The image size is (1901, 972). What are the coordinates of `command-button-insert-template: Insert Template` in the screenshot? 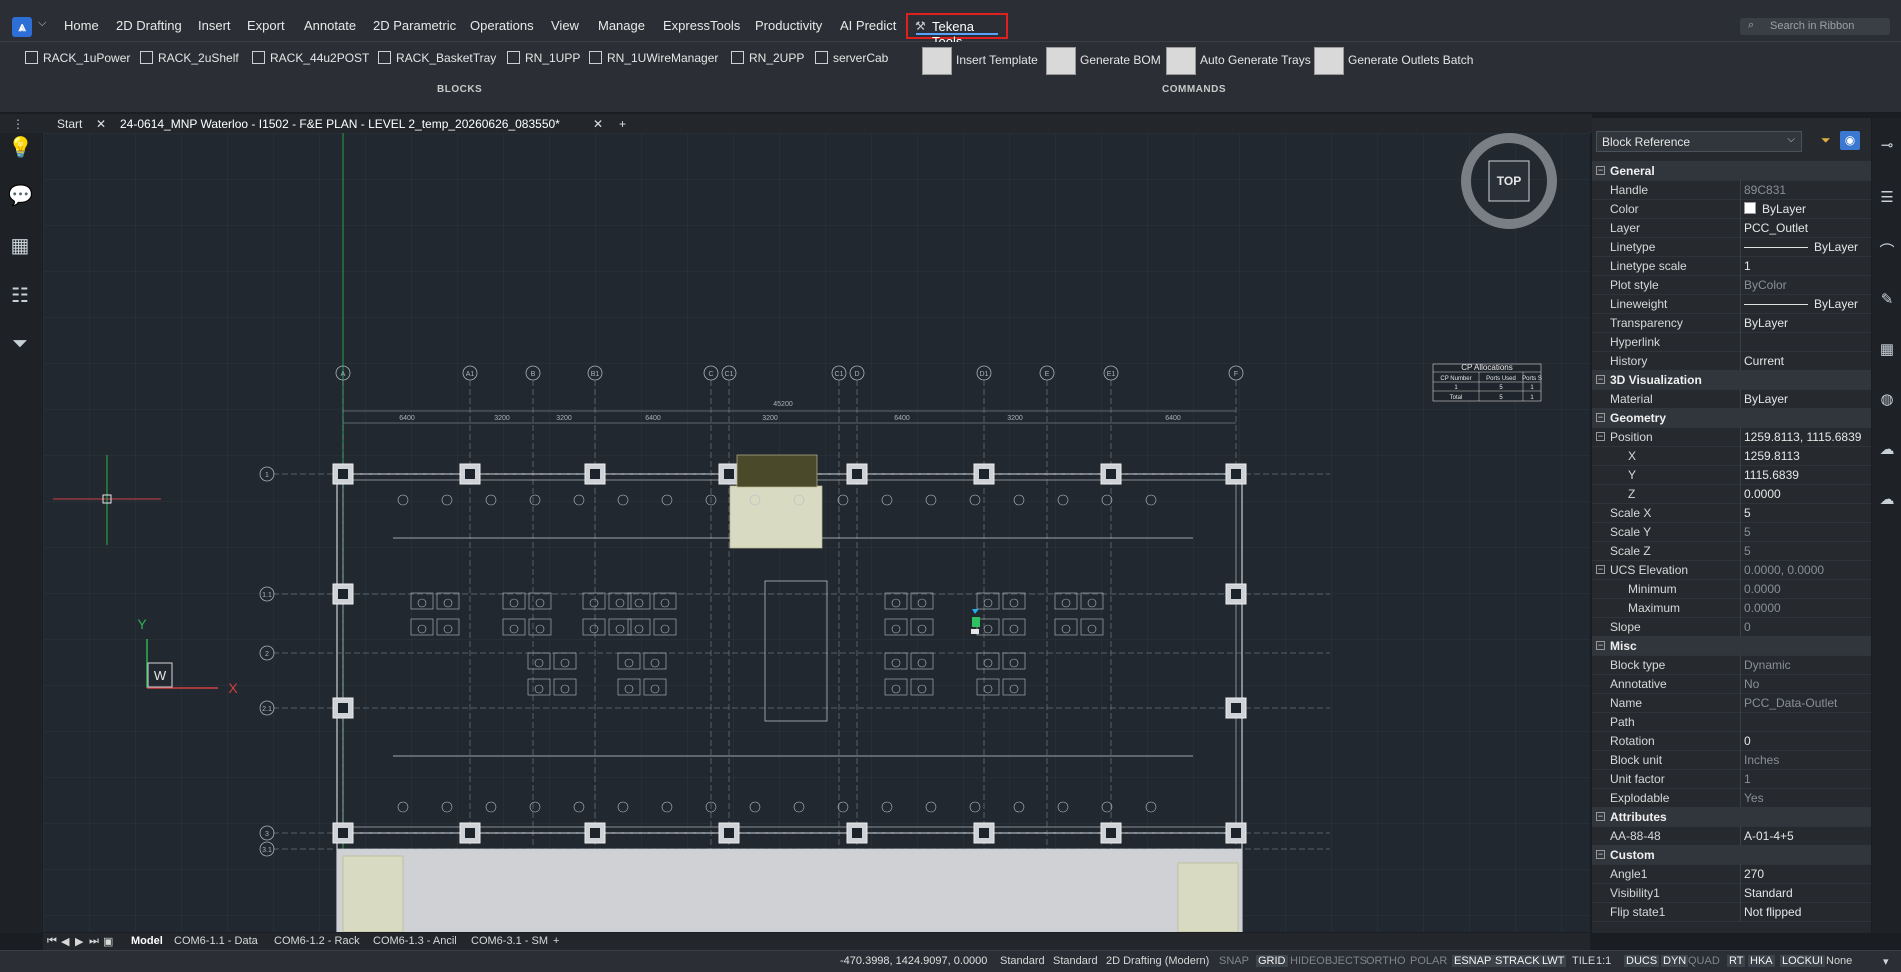 It's located at (980, 61).